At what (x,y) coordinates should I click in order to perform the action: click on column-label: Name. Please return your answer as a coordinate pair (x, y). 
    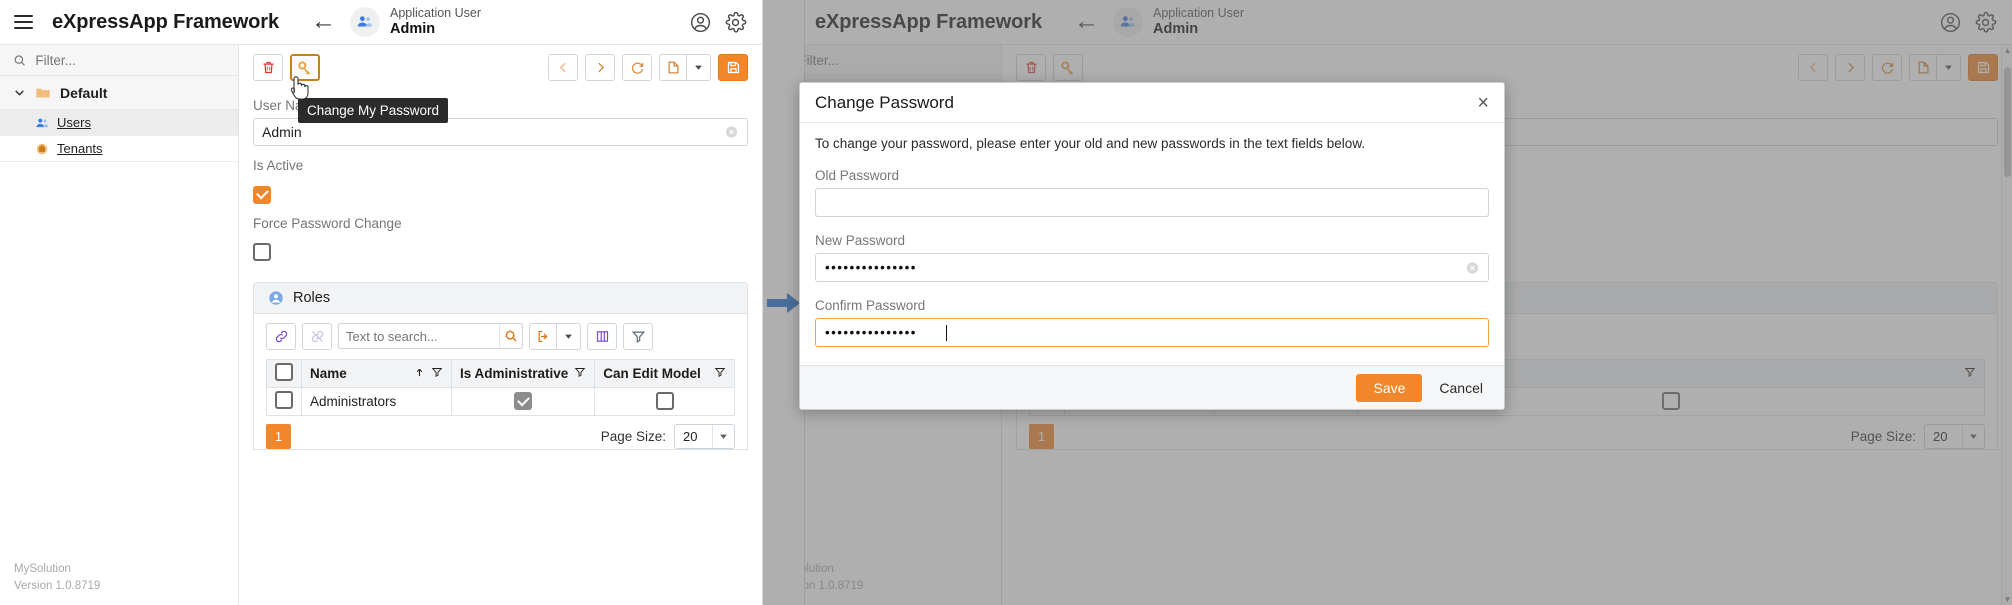
    Looking at the image, I should click on (328, 373).